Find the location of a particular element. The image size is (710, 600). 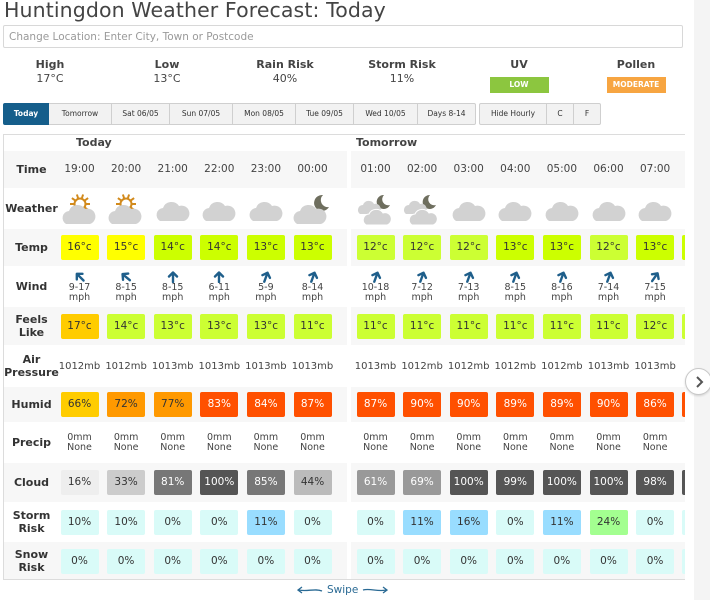

storm-risk-value: 0% is located at coordinates (172, 522).